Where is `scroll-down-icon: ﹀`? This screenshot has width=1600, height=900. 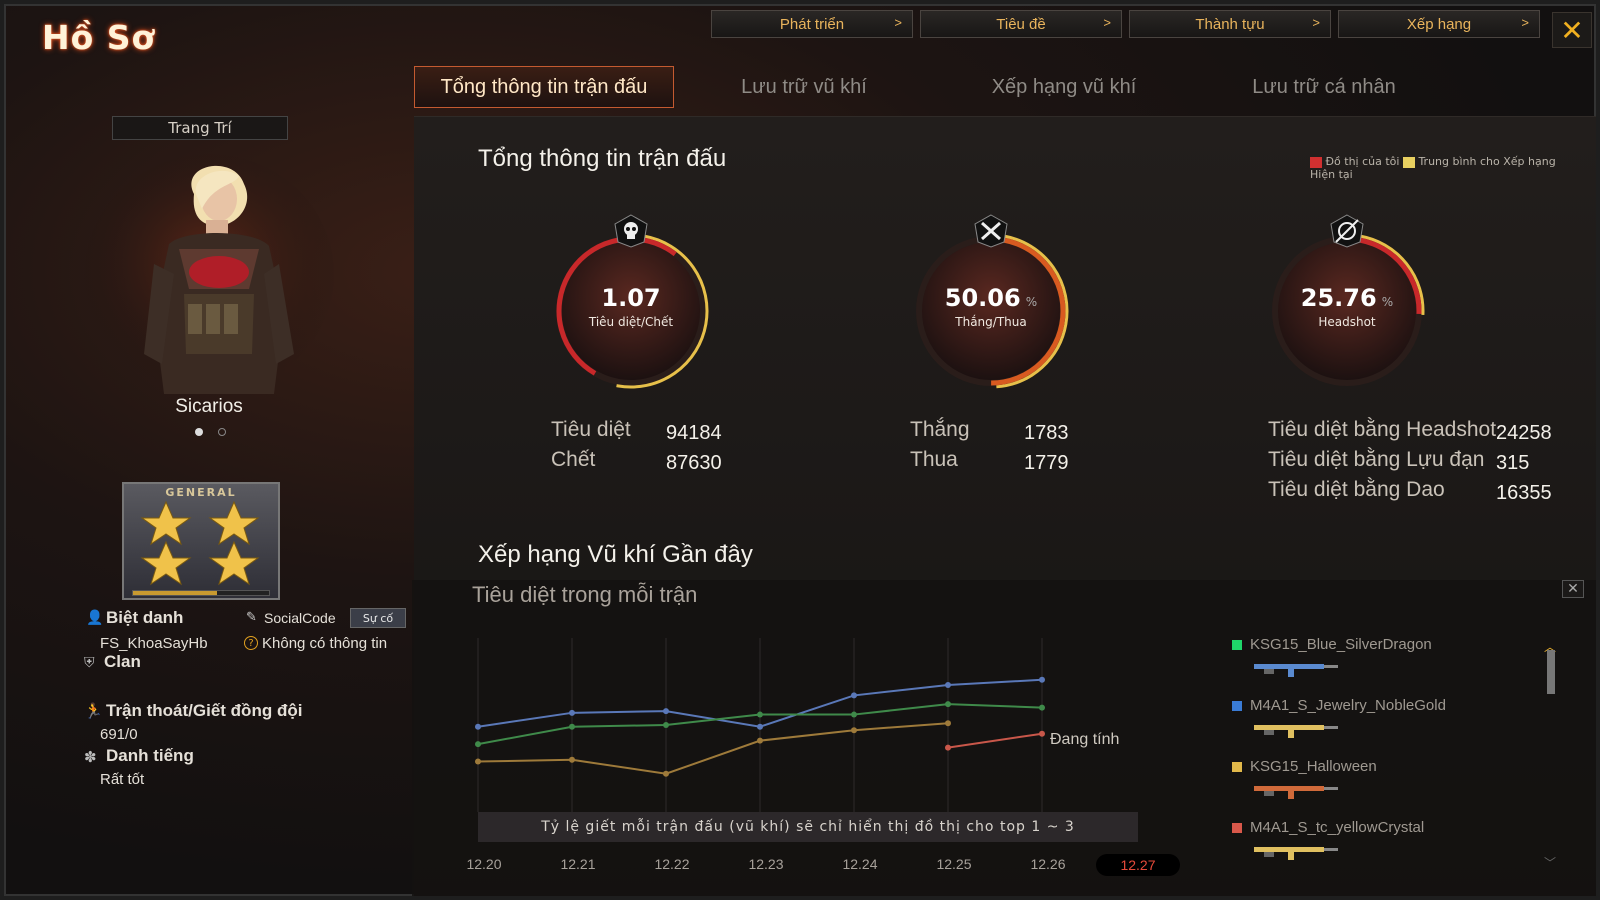
scroll-down-icon: ﹀ is located at coordinates (1550, 862).